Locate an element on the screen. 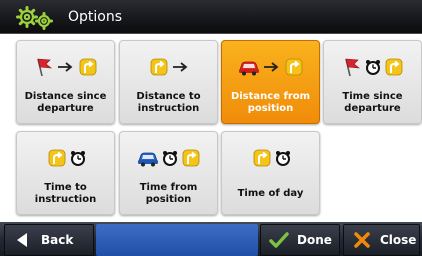  option-time-to-instruction: Time to instruction is located at coordinates (65, 173).